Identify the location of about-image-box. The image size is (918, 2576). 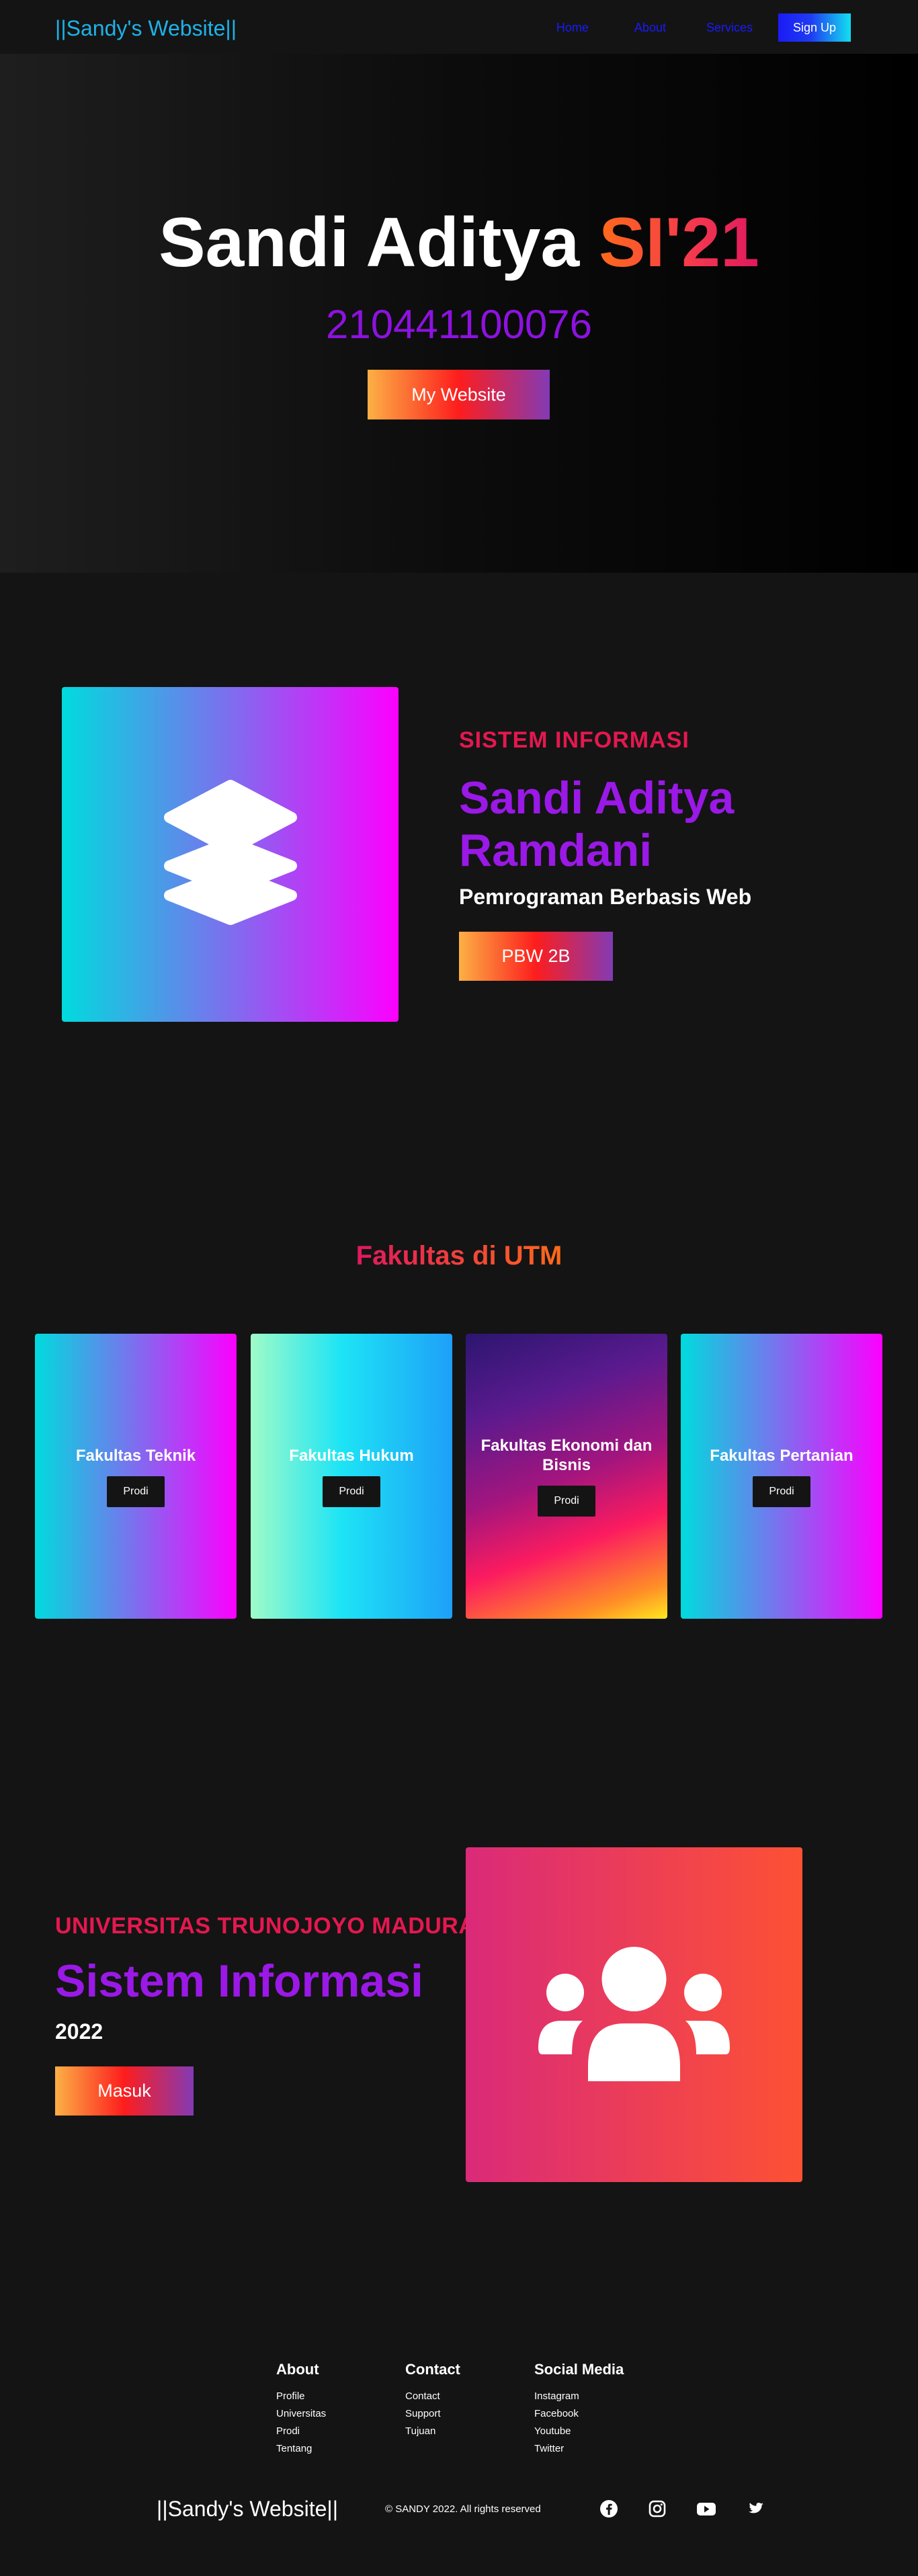
(230, 854).